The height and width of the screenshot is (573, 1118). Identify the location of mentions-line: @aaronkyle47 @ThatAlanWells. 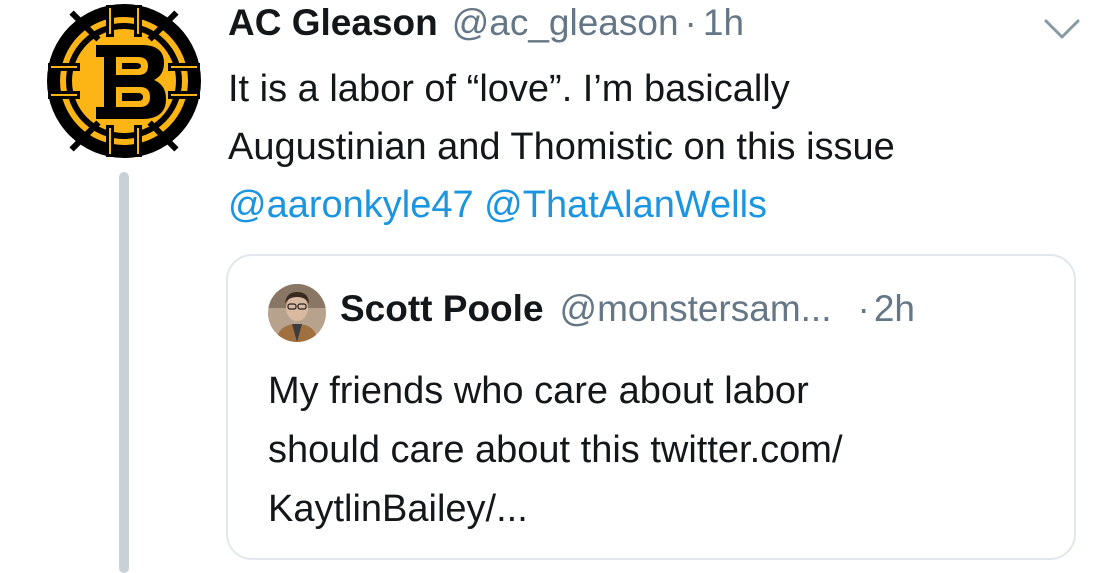
(658, 205).